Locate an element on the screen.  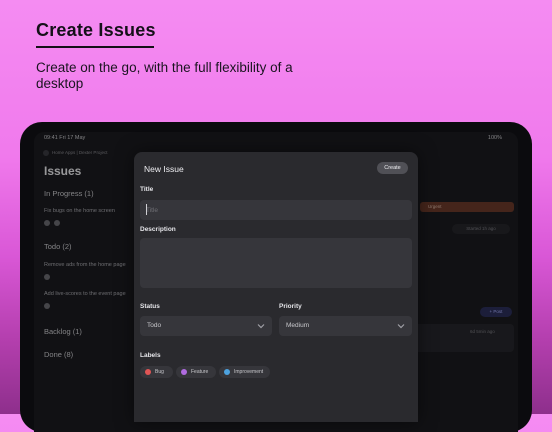
description-input is located at coordinates (276, 263).